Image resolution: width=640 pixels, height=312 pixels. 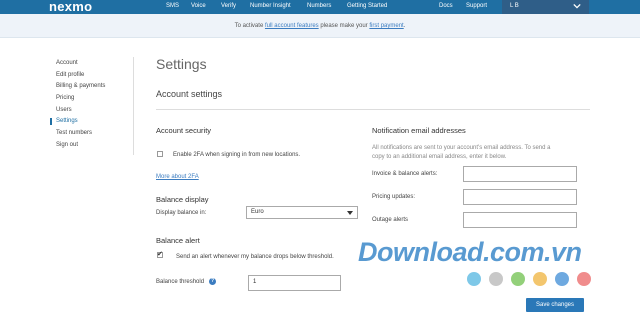 I want to click on nexmo-logo: nexmo, so click(x=70, y=7).